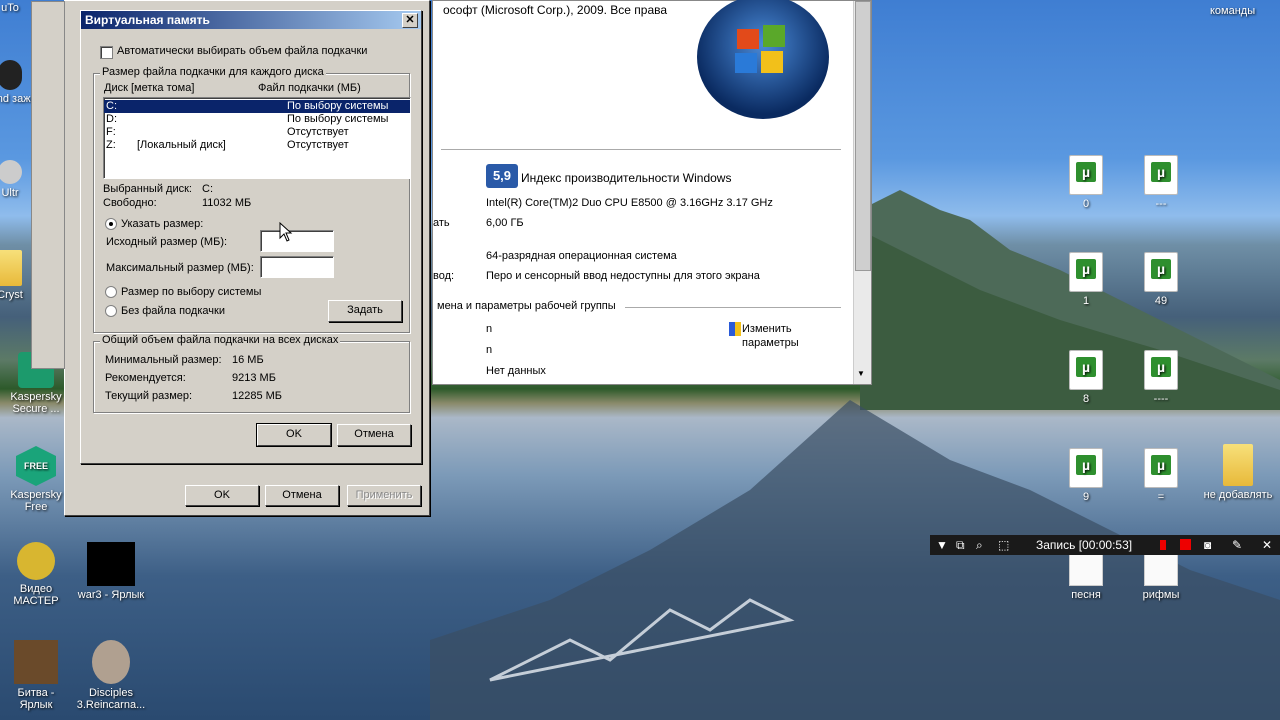 This screenshot has width=1280, height=720. I want to click on region-icon: ⬚, so click(1003, 545).